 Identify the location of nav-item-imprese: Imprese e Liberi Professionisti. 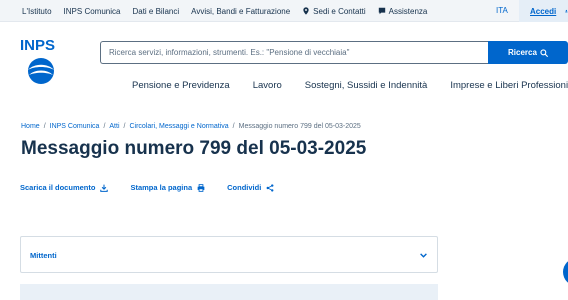
(509, 87).